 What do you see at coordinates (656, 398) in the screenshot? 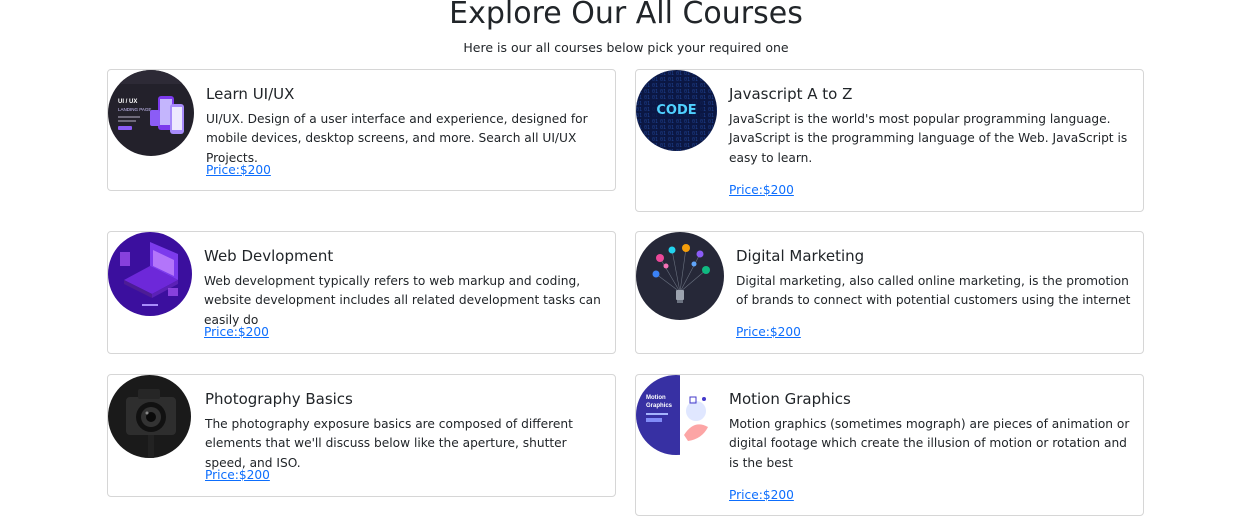
I see `svg-text: Motion` at bounding box center [656, 398].